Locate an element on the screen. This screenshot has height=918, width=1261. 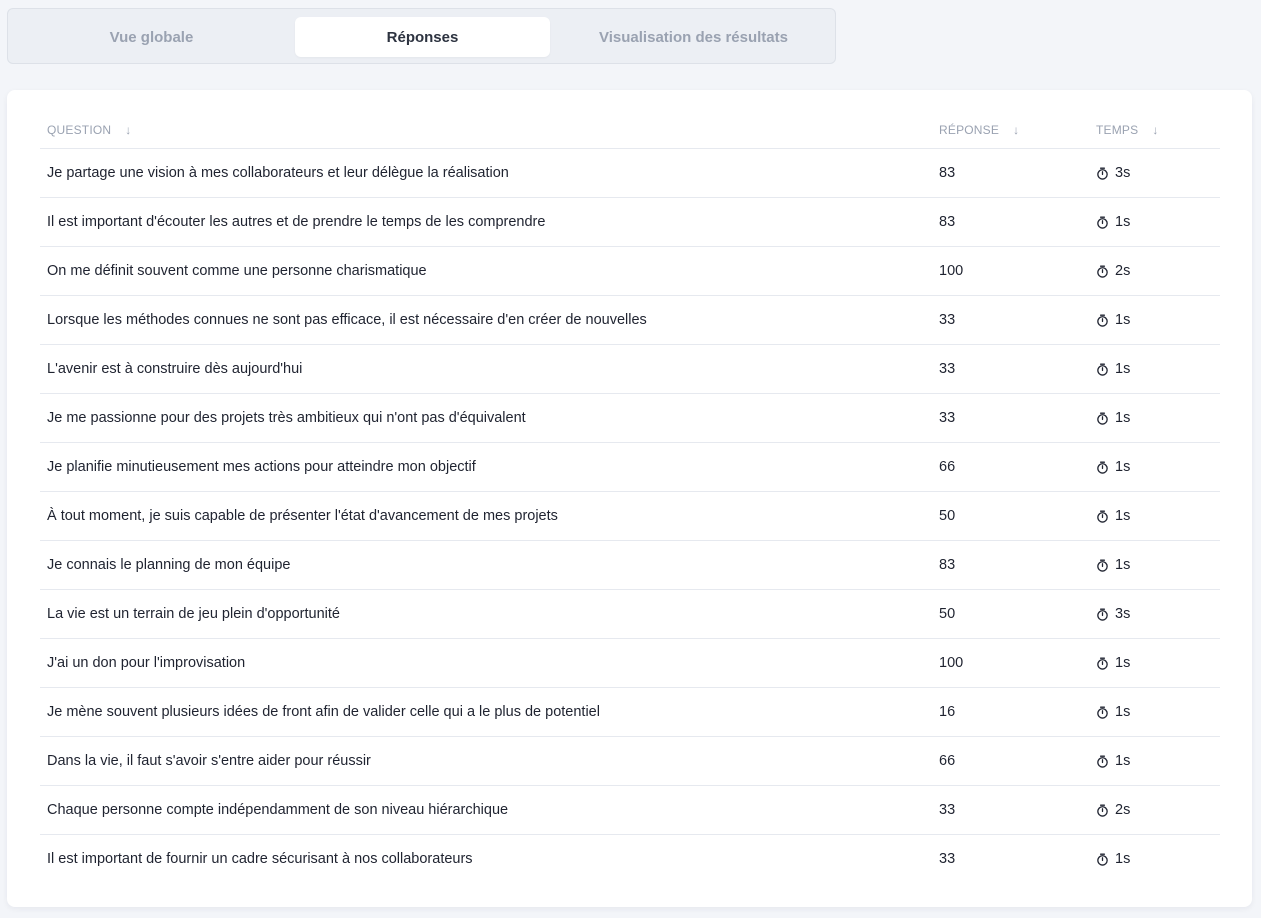
reponse-value: 50 is located at coordinates (947, 614).